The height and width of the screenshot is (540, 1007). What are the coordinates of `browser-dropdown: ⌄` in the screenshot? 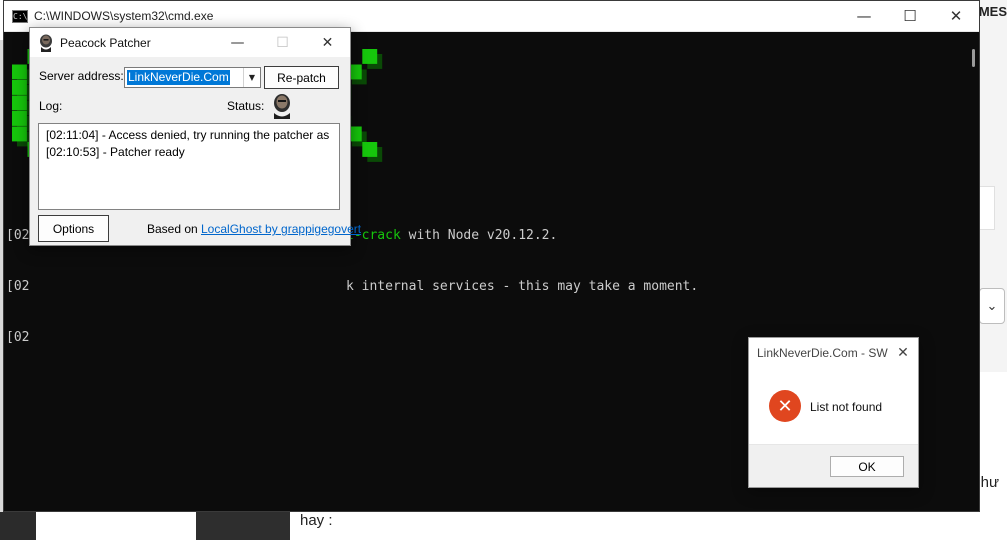 It's located at (992, 306).